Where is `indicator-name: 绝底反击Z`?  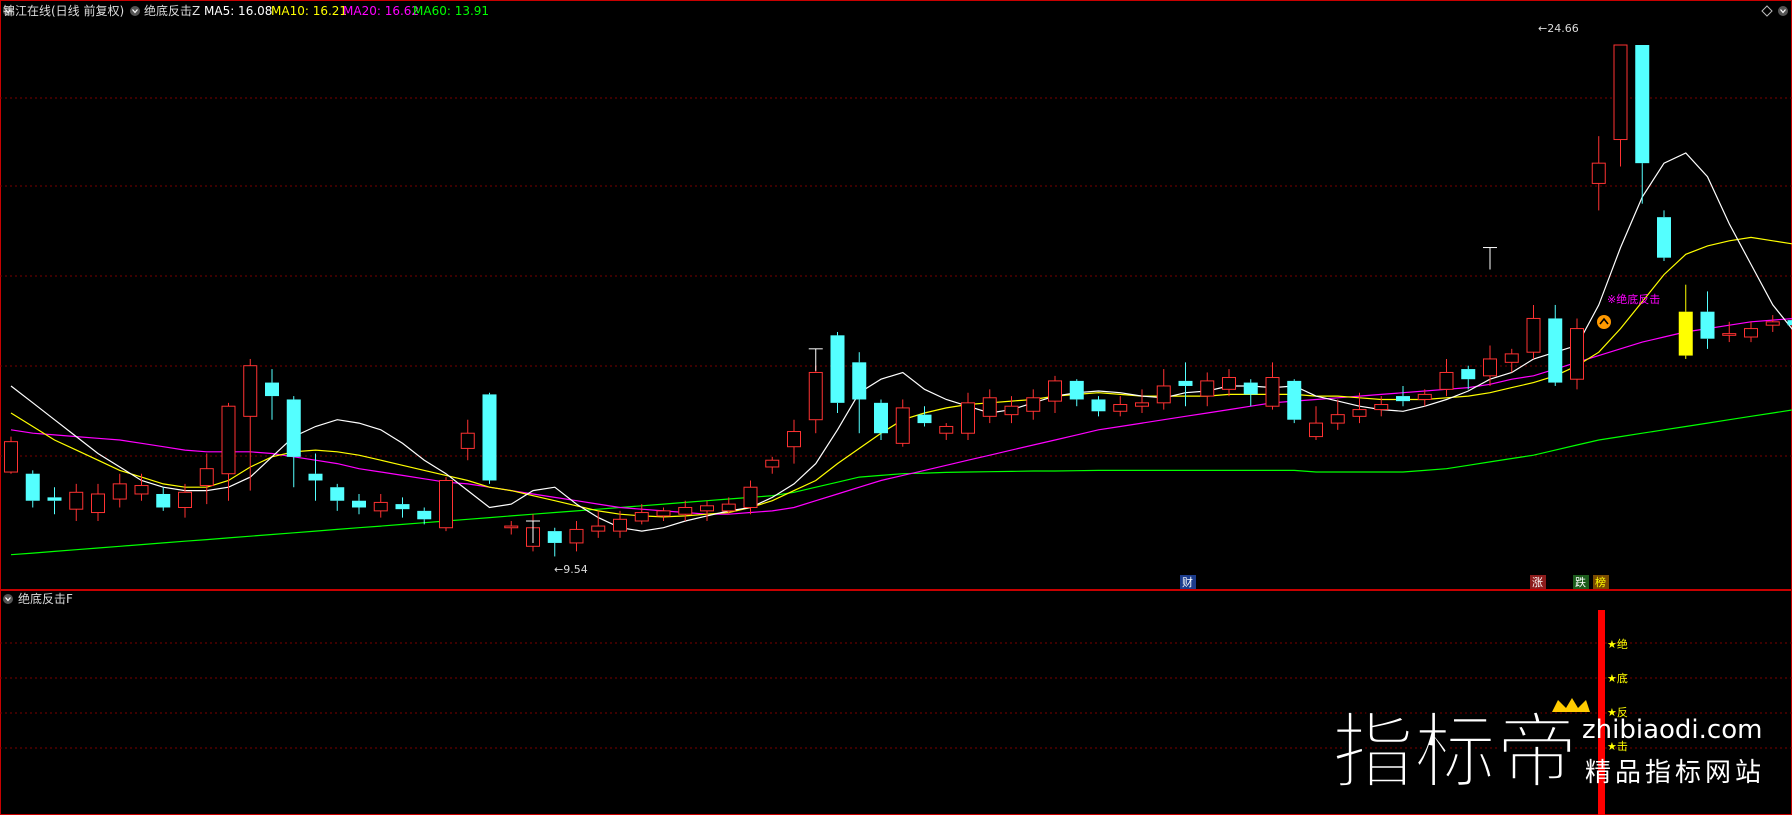 indicator-name: 绝底反击Z is located at coordinates (172, 10).